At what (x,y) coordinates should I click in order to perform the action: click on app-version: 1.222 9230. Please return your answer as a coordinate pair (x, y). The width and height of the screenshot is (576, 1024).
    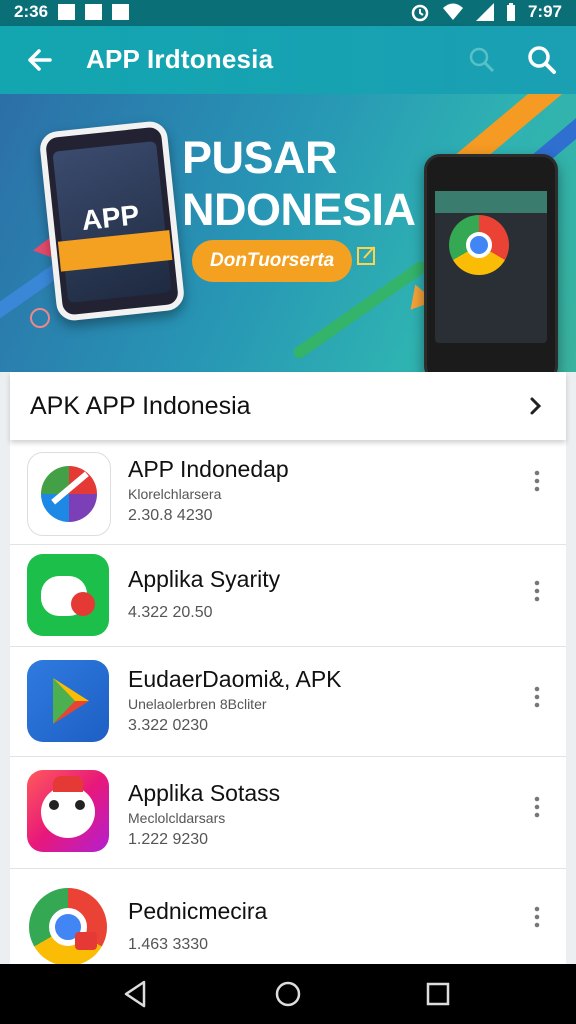
    Looking at the image, I should click on (168, 839).